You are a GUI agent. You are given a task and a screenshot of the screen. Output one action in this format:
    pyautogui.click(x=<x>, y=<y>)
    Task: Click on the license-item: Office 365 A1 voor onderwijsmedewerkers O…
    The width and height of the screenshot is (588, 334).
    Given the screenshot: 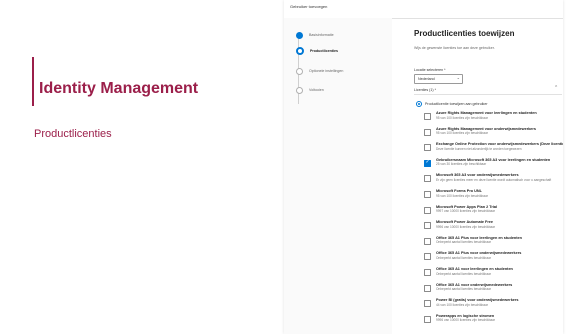 What is the action you would take?
    pyautogui.click(x=492, y=291)
    